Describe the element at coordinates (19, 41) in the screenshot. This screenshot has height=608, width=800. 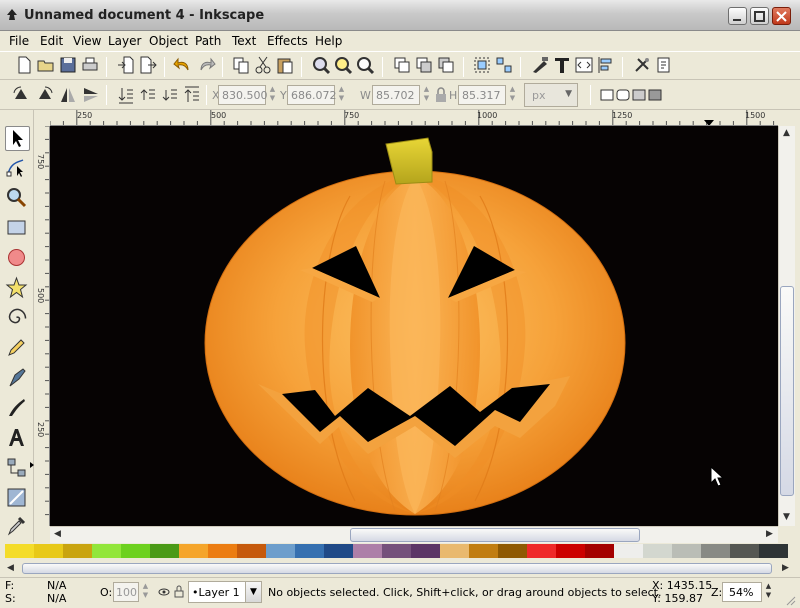
I see `menu-file: File` at that location.